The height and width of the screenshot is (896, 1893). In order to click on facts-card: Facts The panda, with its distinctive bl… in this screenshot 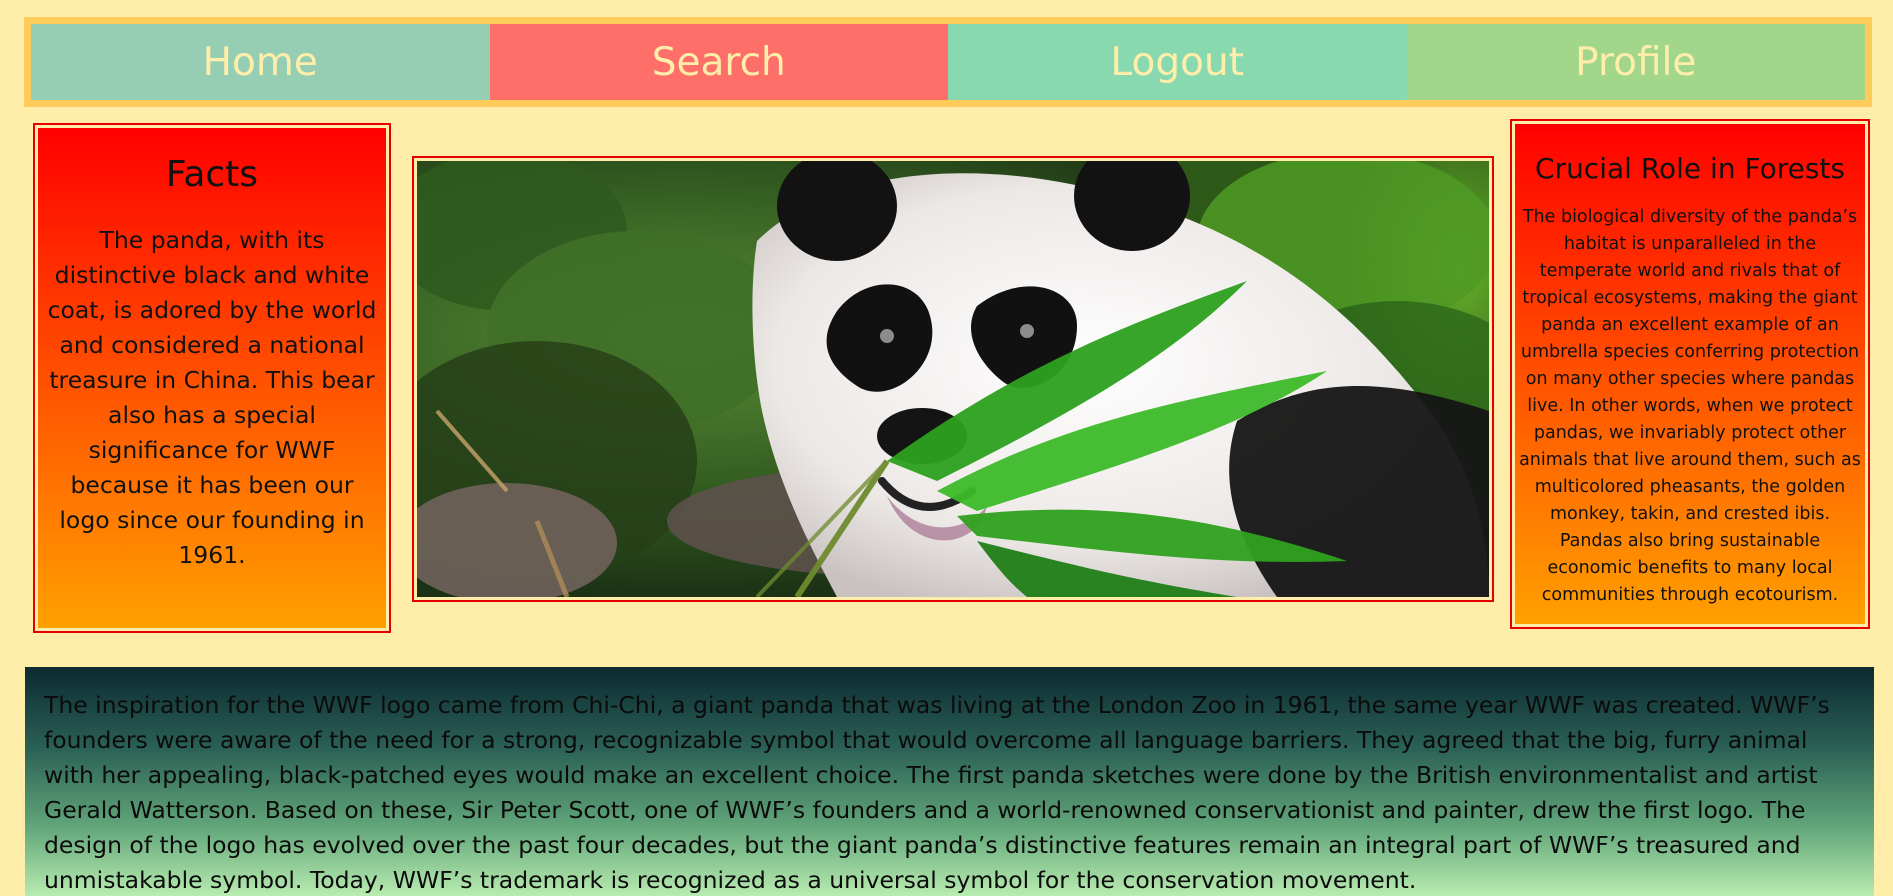, I will do `click(212, 378)`.